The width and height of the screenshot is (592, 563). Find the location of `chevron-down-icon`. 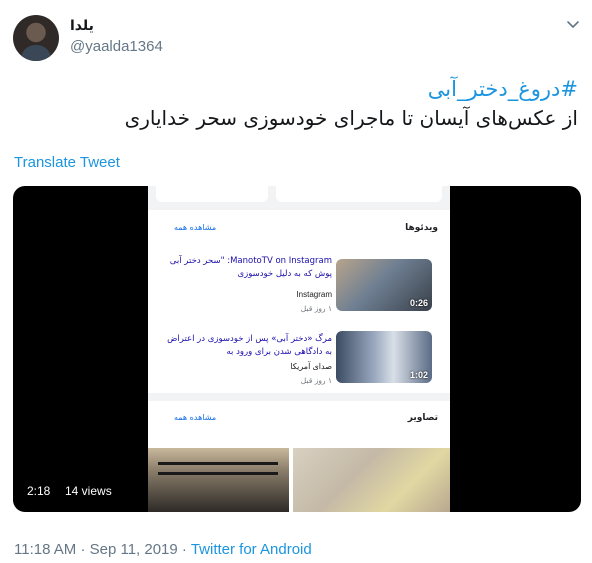

chevron-down-icon is located at coordinates (573, 24).